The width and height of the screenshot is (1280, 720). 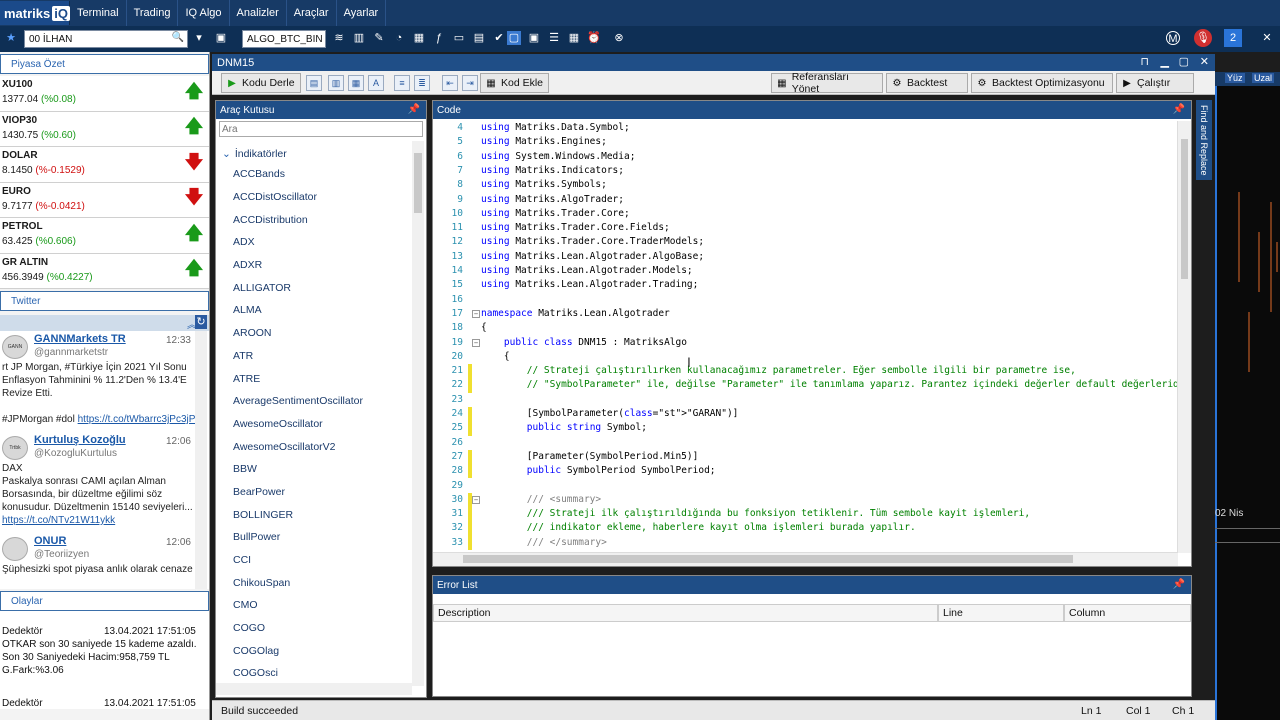 I want to click on indicator-item: COGOlag, so click(x=314, y=650).